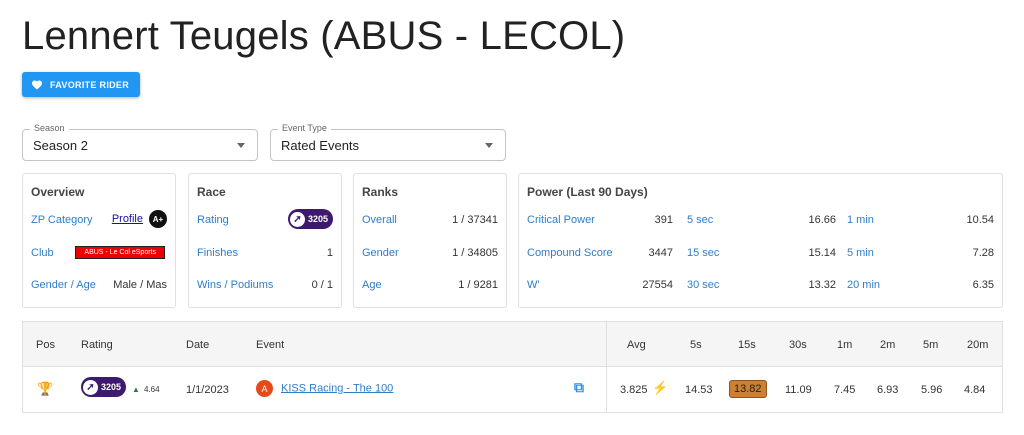  I want to click on gender-rank-label: Gender, so click(380, 253).